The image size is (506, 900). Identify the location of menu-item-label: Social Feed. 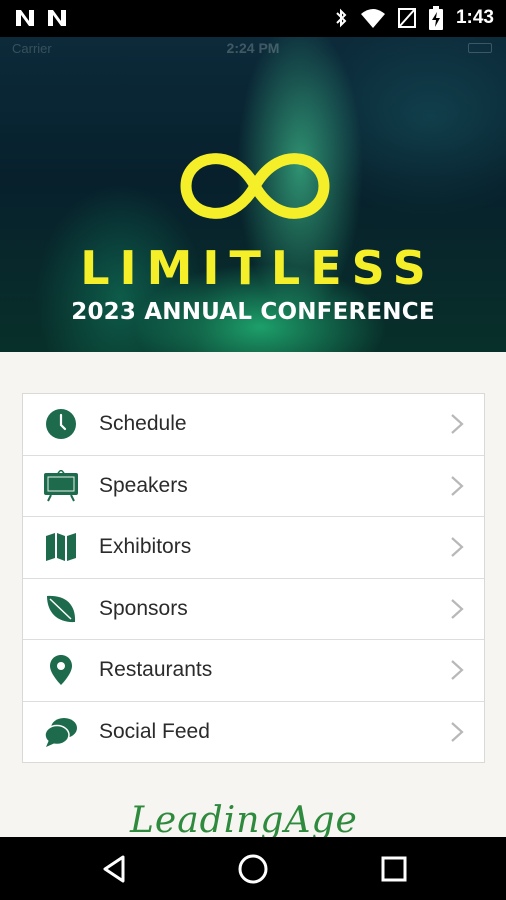
(154, 732).